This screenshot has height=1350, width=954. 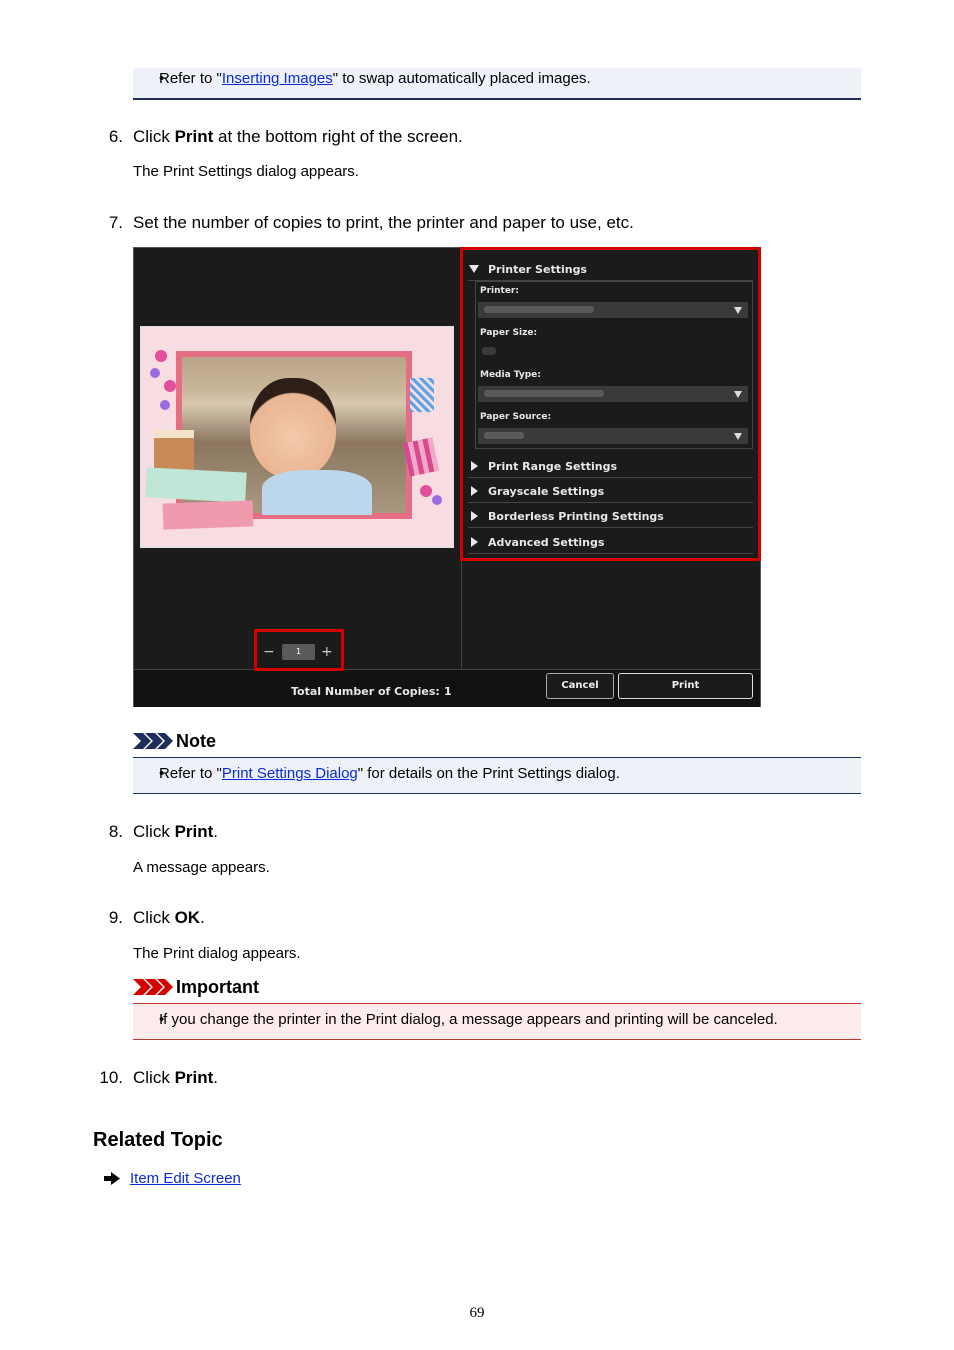 I want to click on copies-highlight, so click(x=299, y=650).